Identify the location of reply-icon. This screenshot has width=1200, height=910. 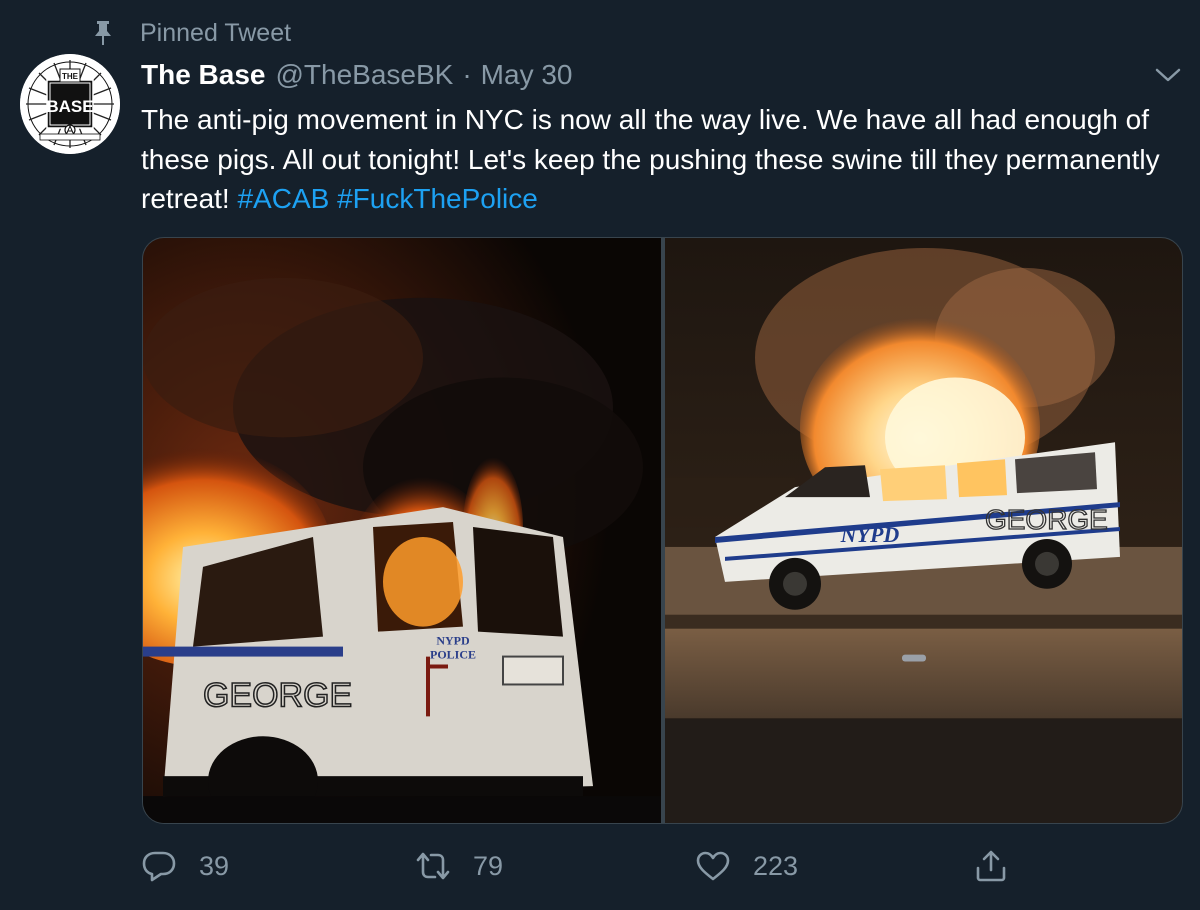
(159, 866).